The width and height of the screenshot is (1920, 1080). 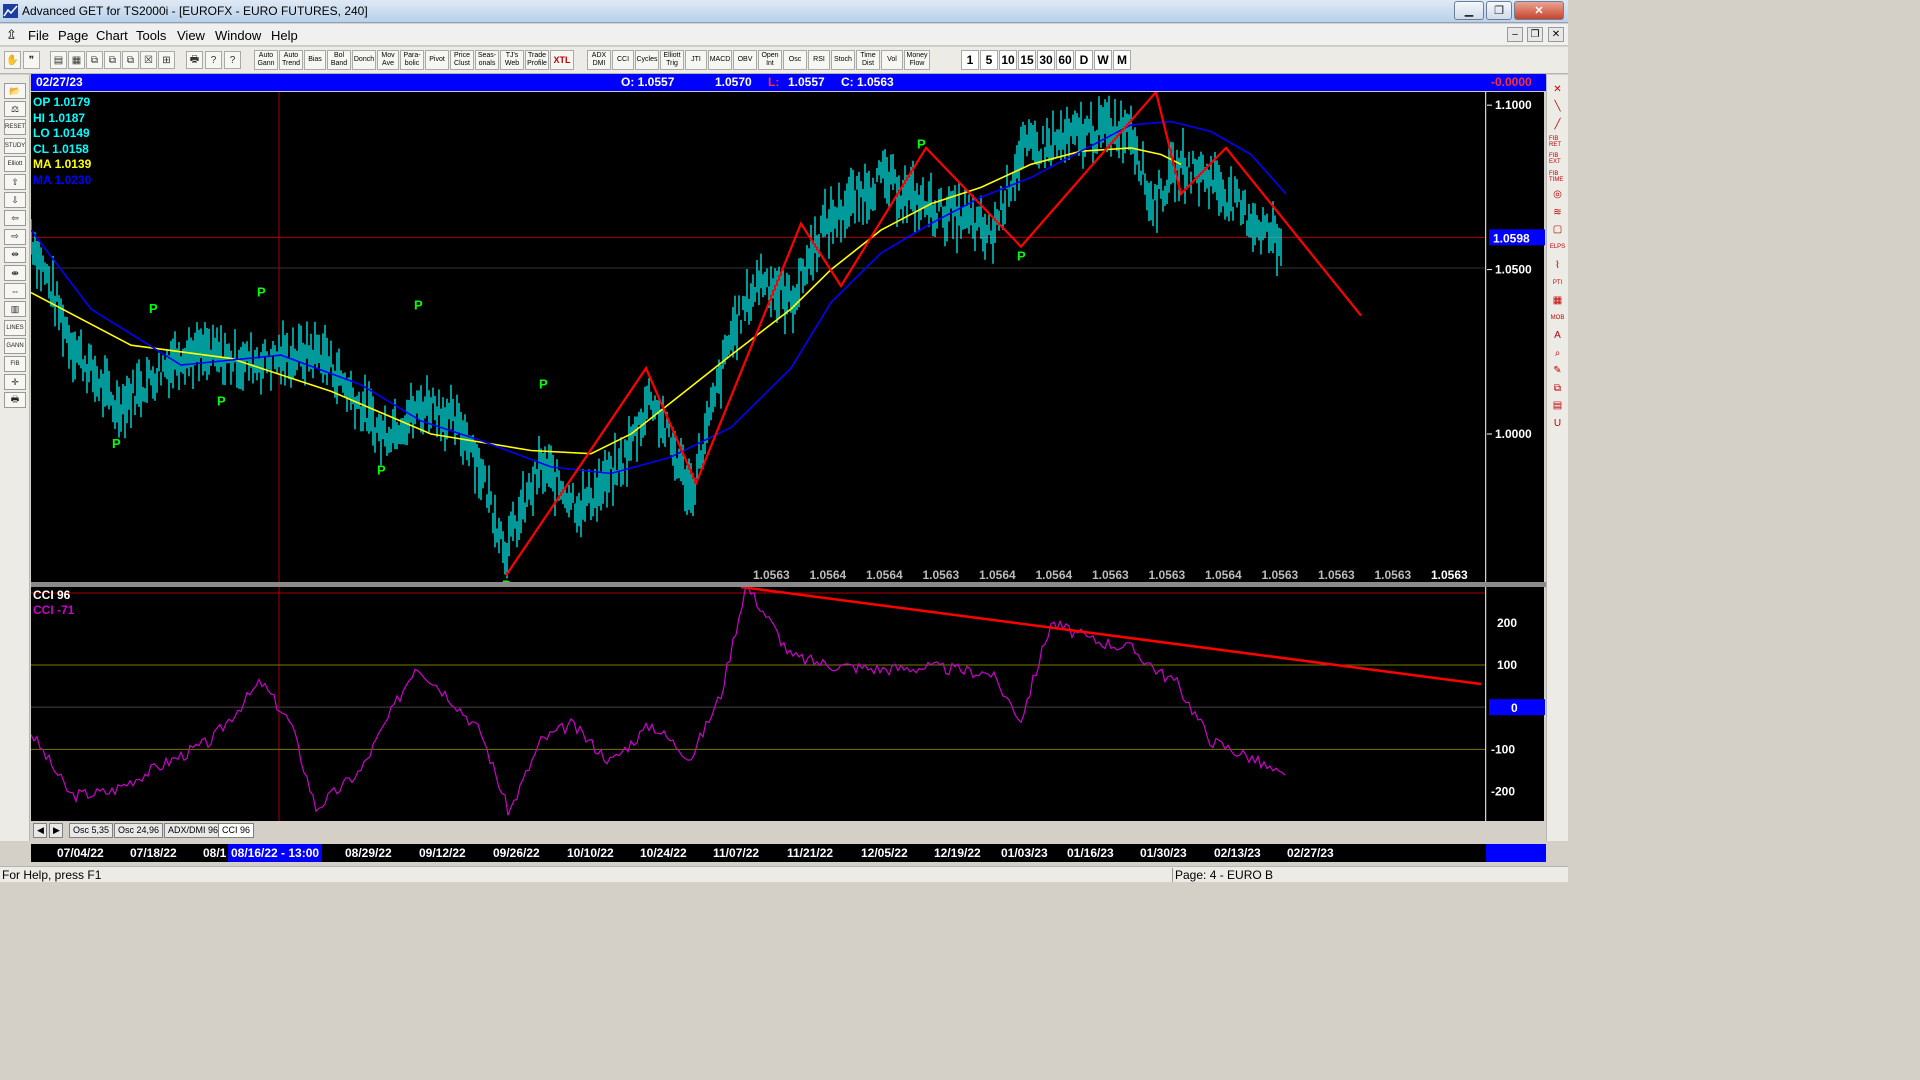 I want to click on right-tool-5-icon: FIB TIME, so click(x=1557, y=177).